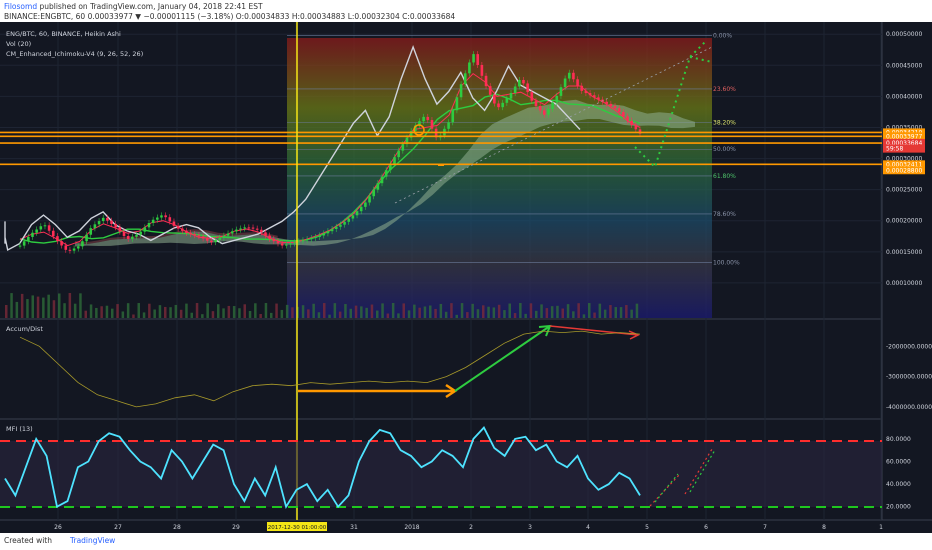 This screenshot has height=550, width=932. What do you see at coordinates (909, 346) in the screenshot?
I see `accum-tick-label: -2000000.0000` at bounding box center [909, 346].